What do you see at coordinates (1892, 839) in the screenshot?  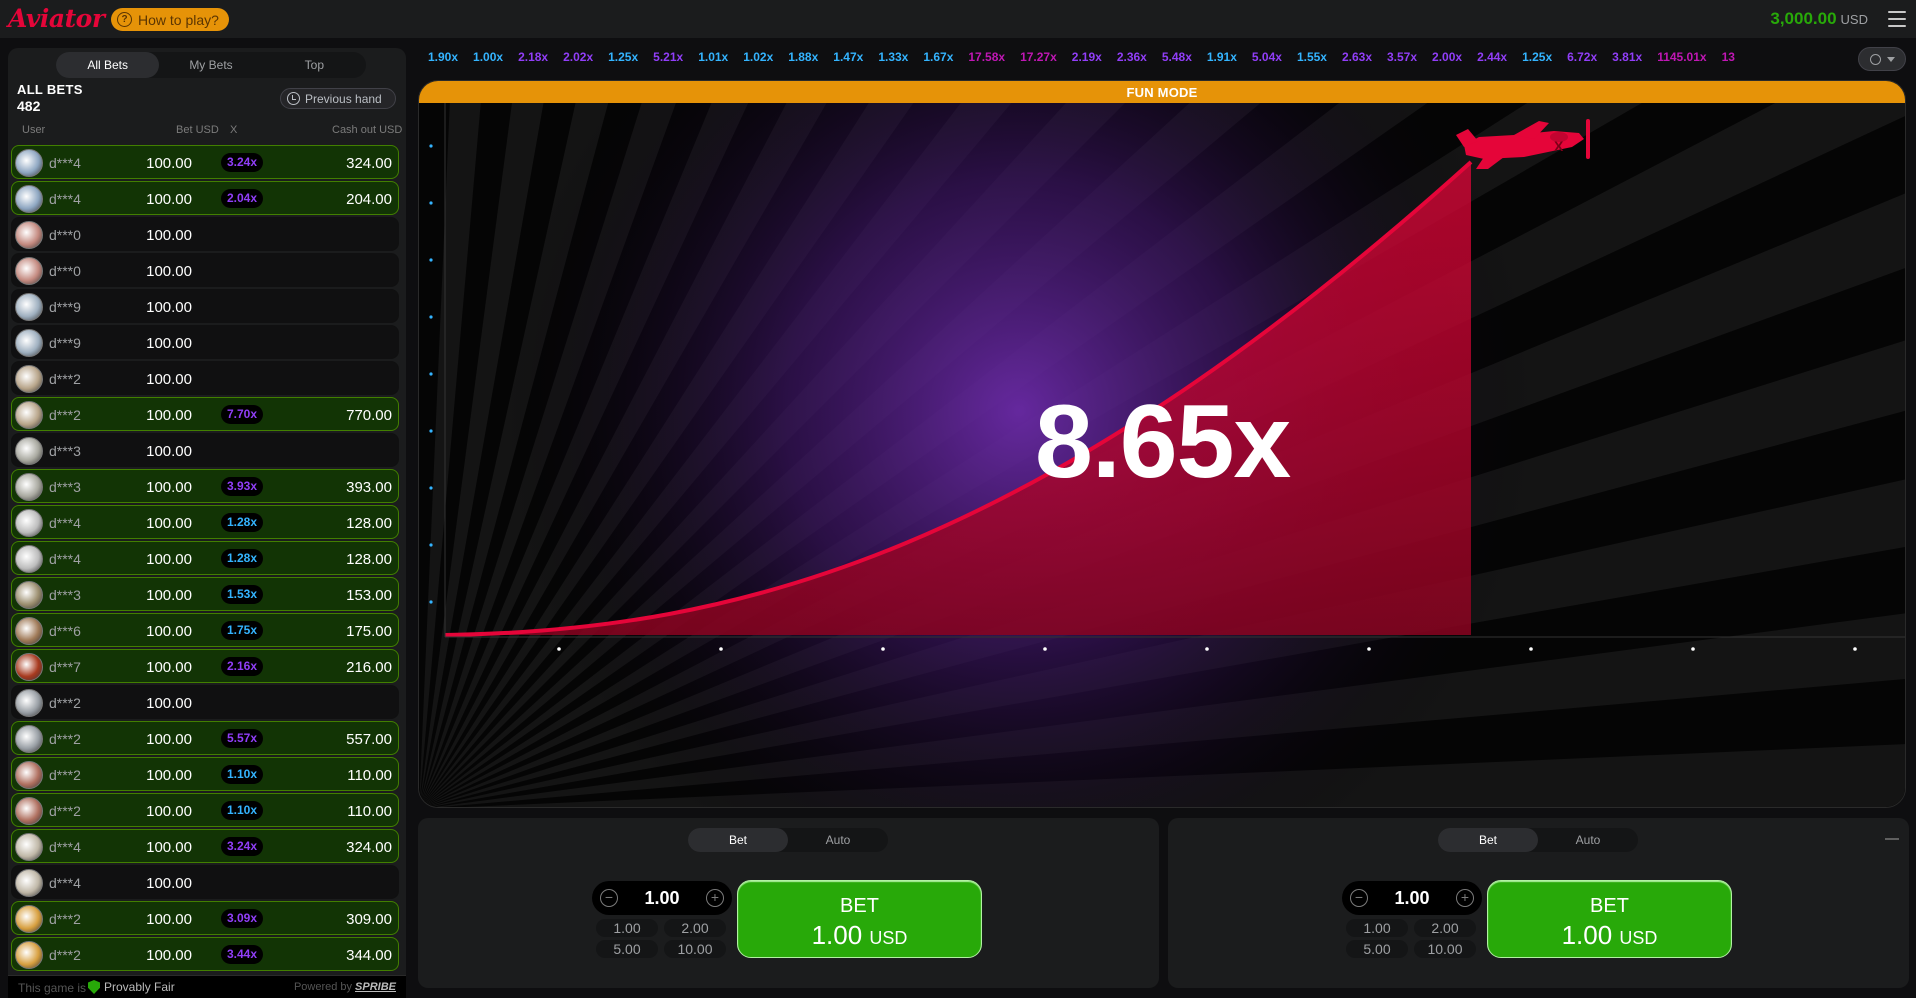 I see `remove-panel-icon` at bounding box center [1892, 839].